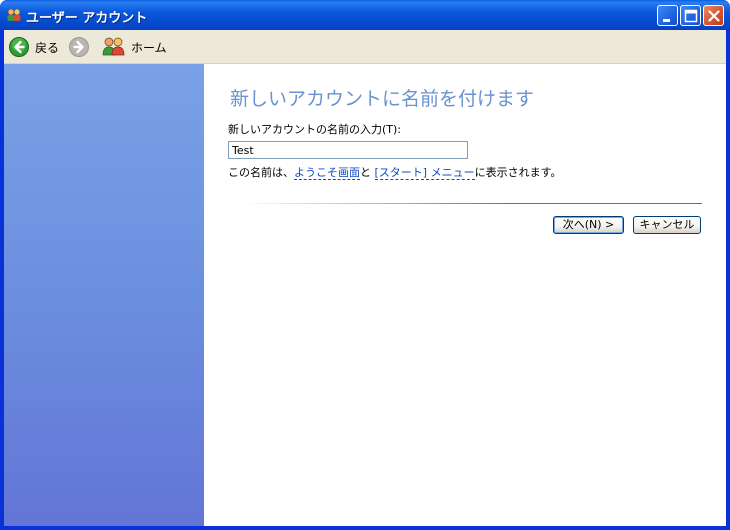 This screenshot has height=530, width=730. Describe the element at coordinates (667, 15) in the screenshot. I see `minimize-button` at that location.